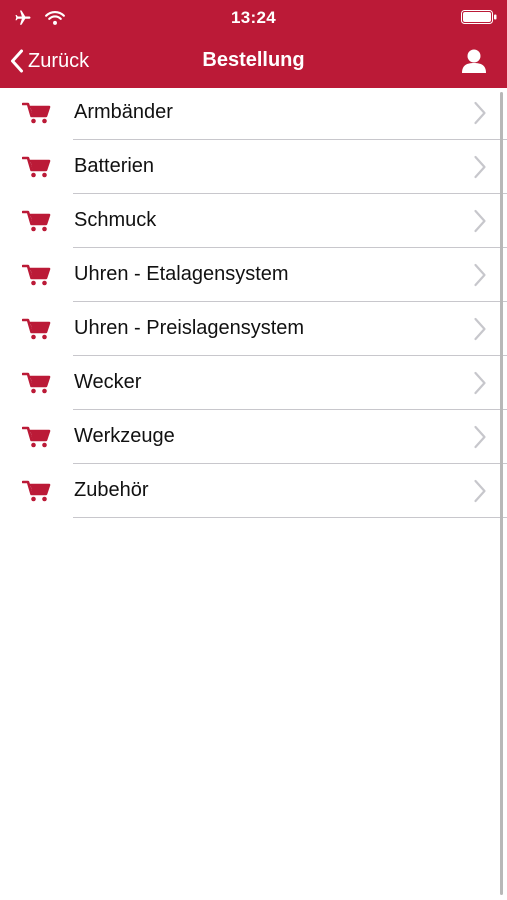 This screenshot has height=900, width=507. I want to click on list-item-label: Zubehör, so click(111, 490).